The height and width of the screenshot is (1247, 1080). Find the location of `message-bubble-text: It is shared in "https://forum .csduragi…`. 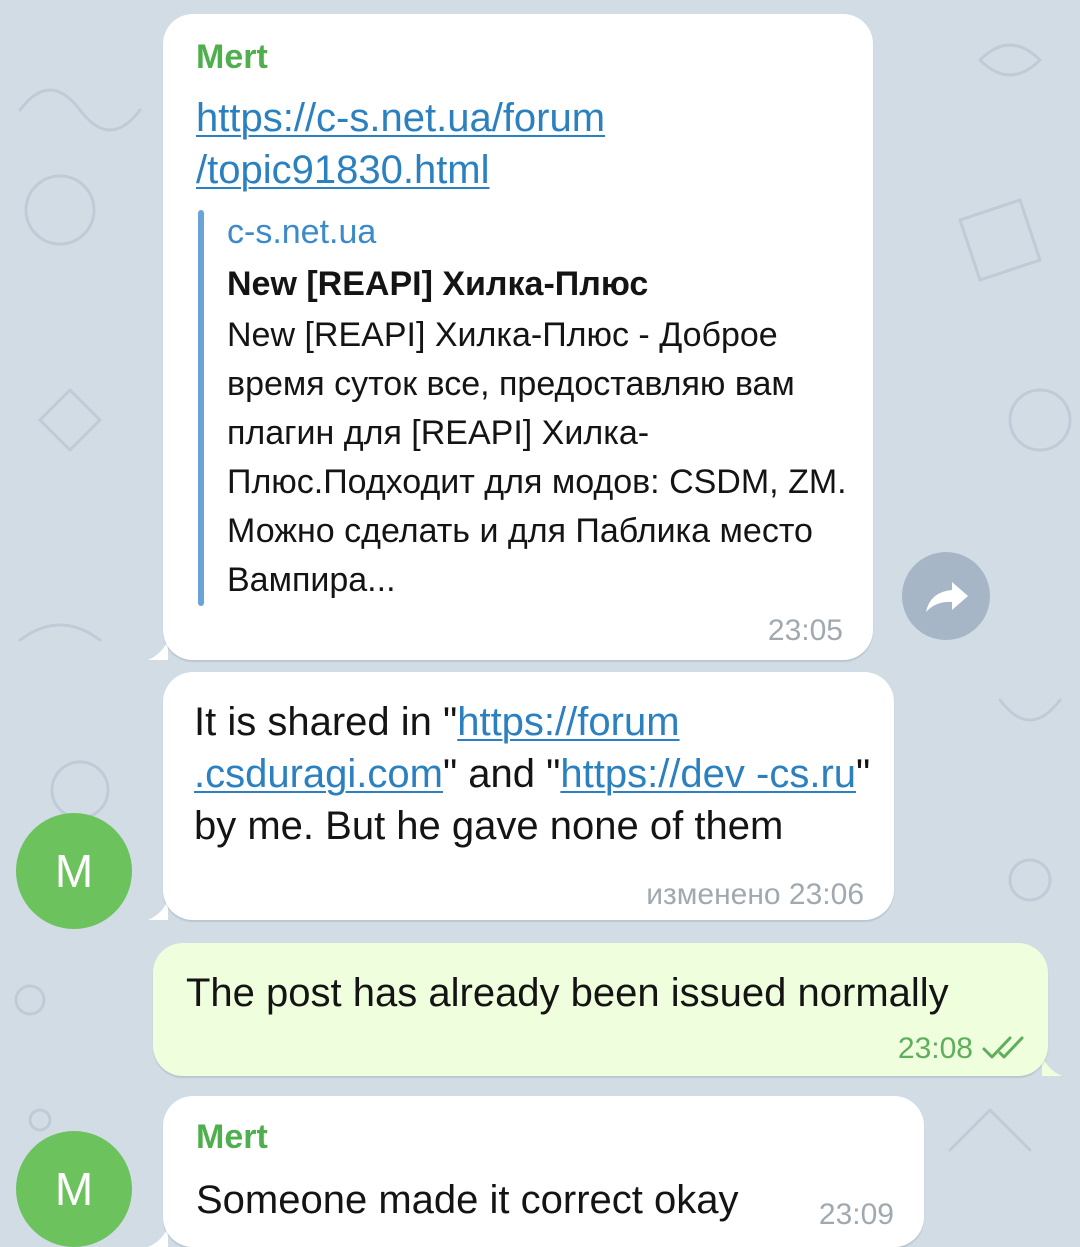

message-bubble-text: It is shared in "https://forum .csduragi… is located at coordinates (528, 796).